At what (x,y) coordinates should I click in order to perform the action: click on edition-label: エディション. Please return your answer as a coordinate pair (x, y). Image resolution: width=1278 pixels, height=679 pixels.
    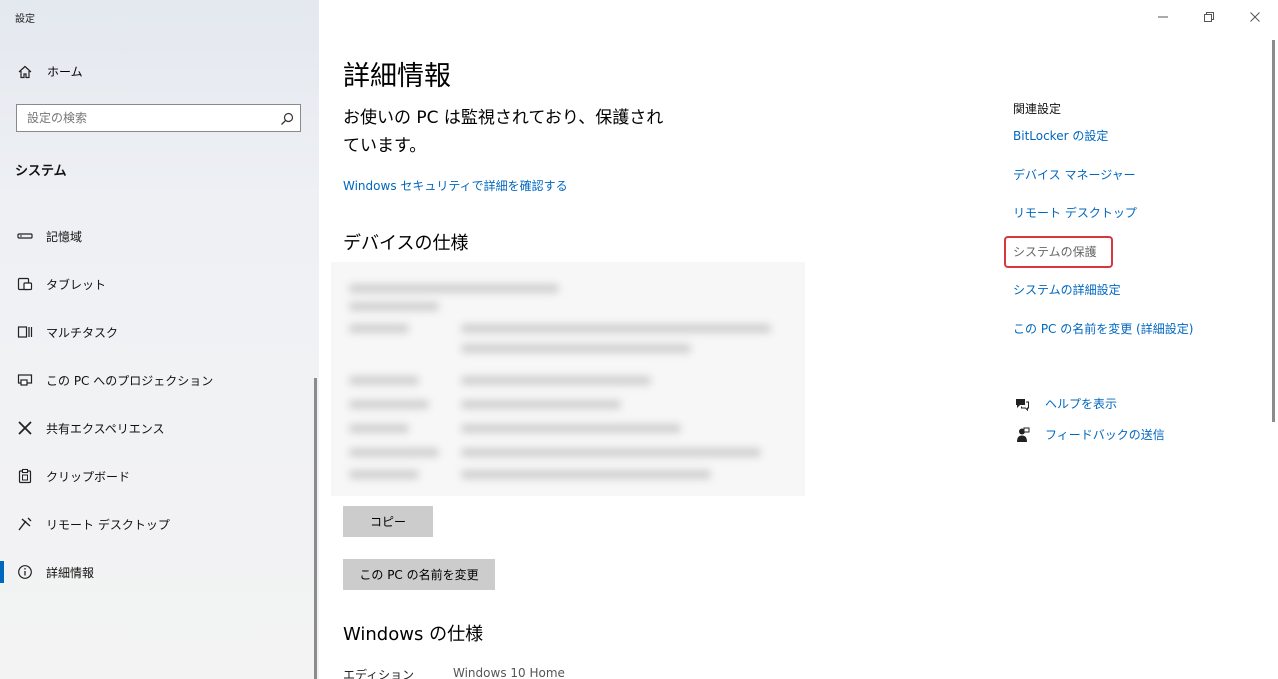
    Looking at the image, I should click on (379, 673).